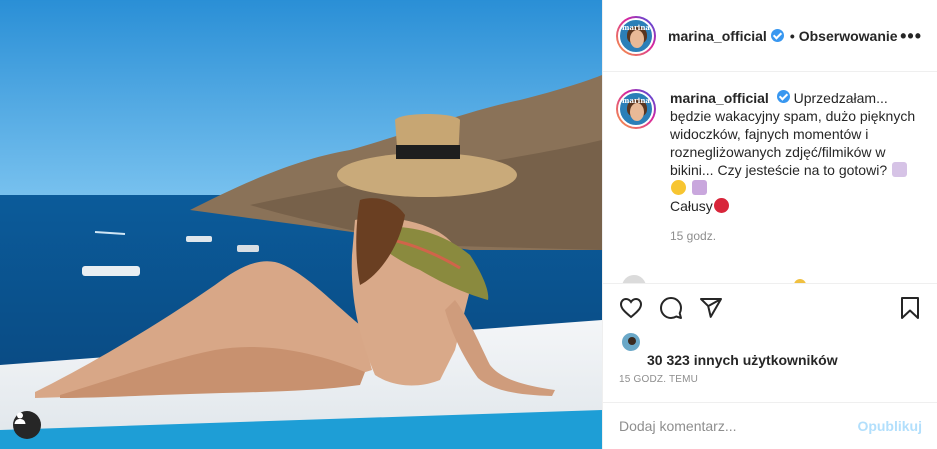  Describe the element at coordinates (795, 206) in the screenshot. I see `caption-line-2-row: Całusy` at that location.